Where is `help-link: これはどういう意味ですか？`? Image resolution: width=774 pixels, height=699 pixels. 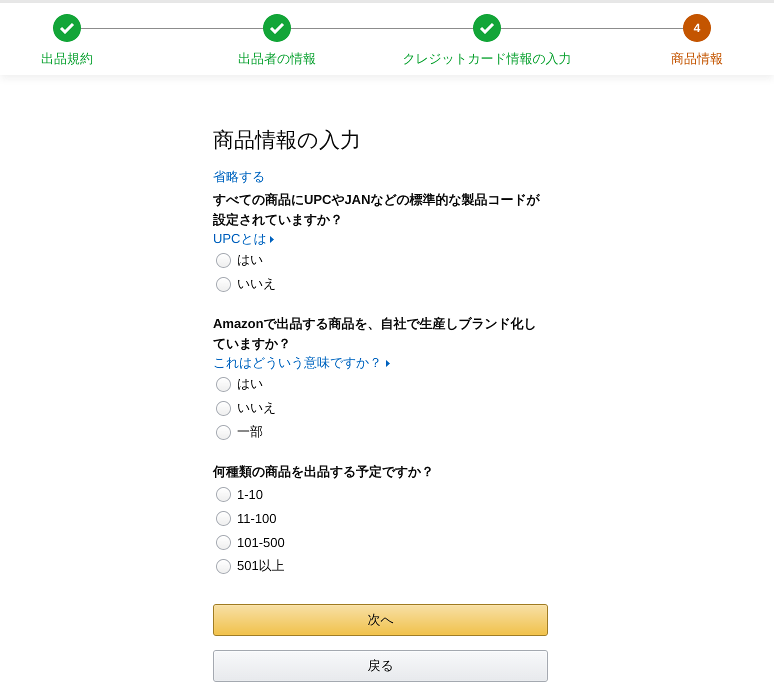
help-link: これはどういう意味ですか？ is located at coordinates (301, 363).